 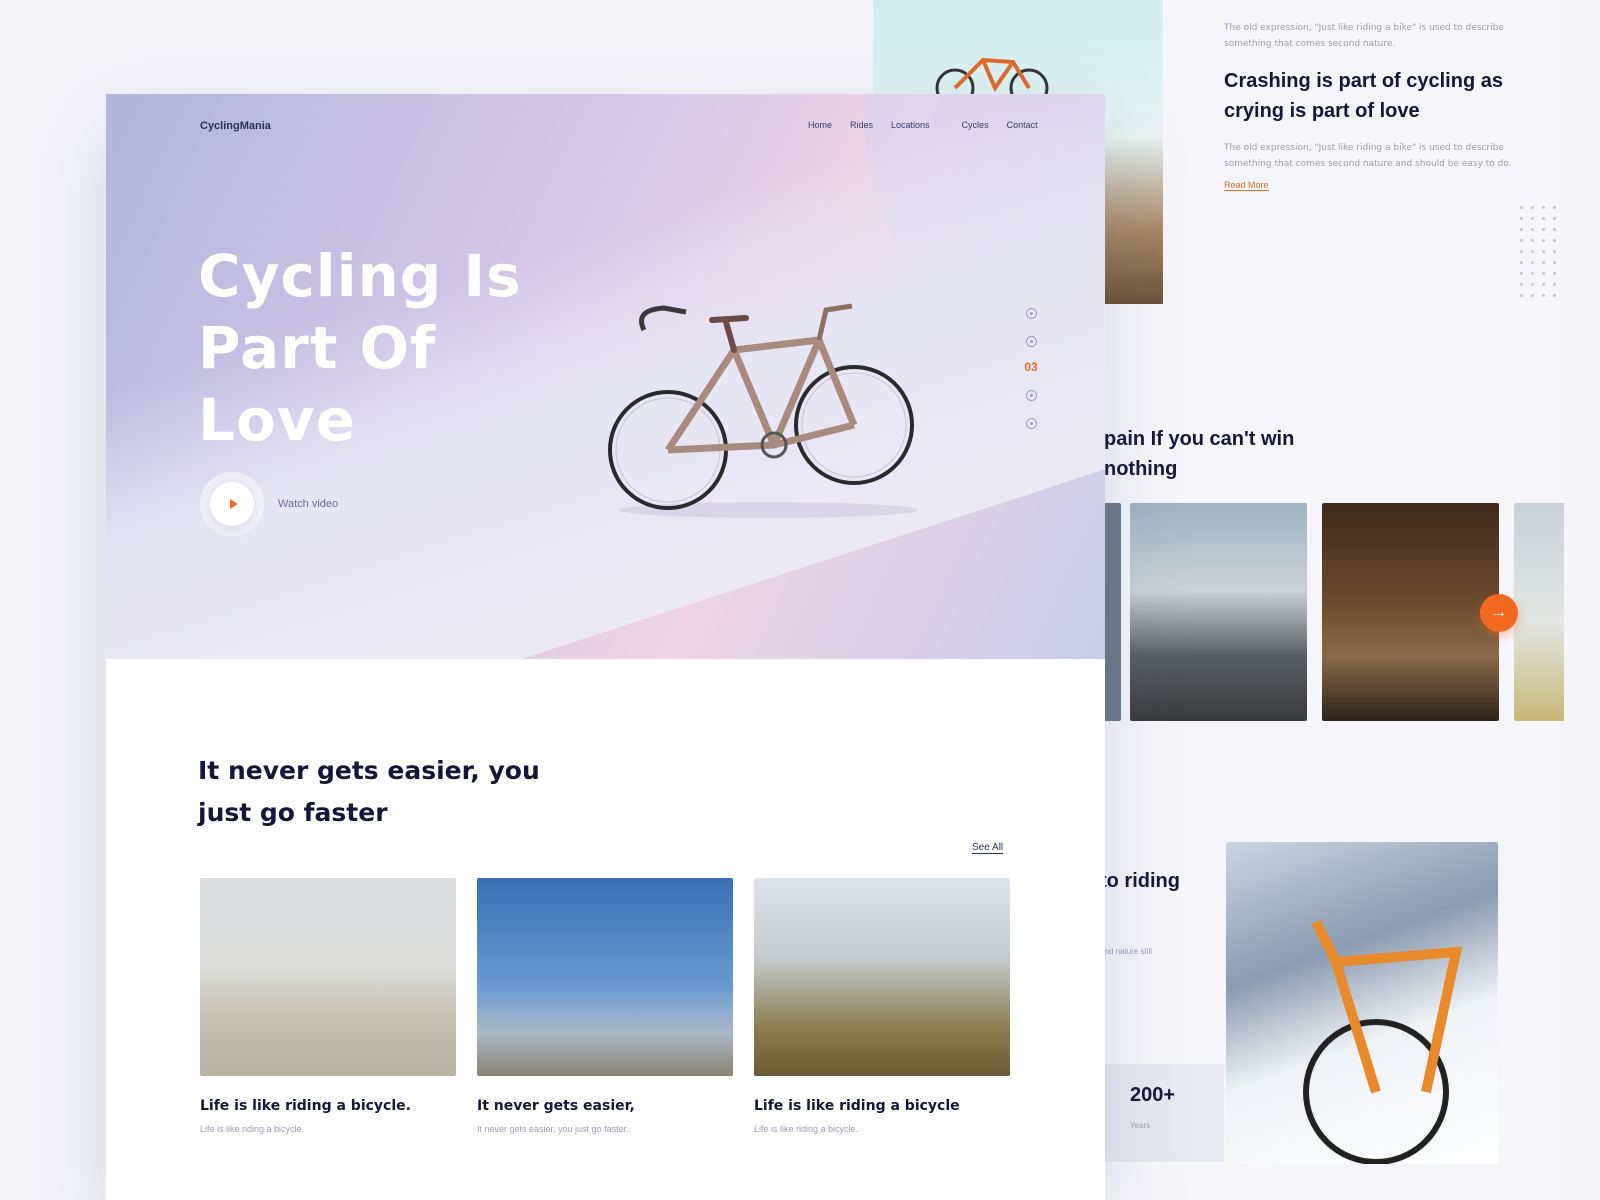 I want to click on hero-title: Cycling Is Part Of Love, so click(x=360, y=348).